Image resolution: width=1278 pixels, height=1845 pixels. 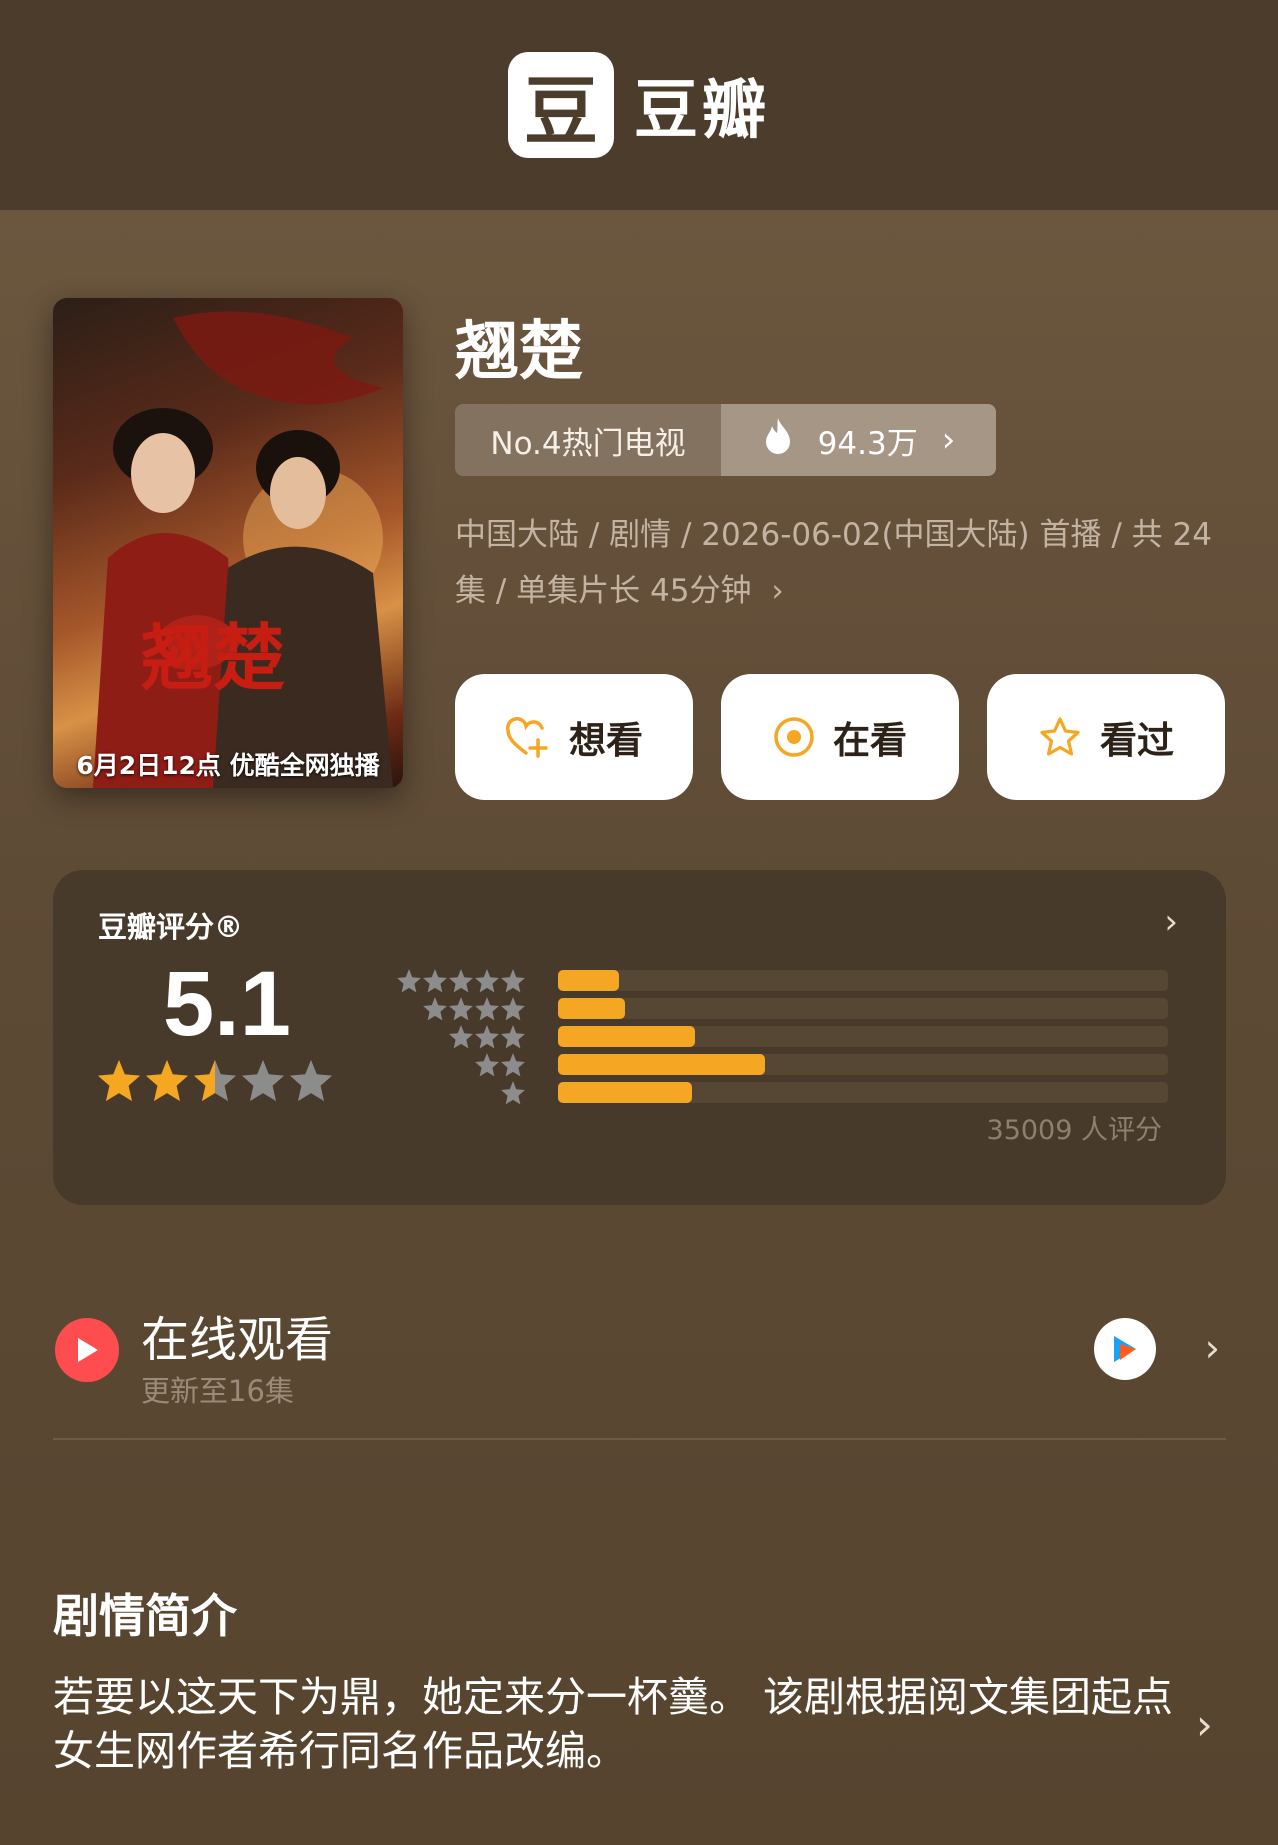 I want to click on divider, so click(x=639, y=1439).